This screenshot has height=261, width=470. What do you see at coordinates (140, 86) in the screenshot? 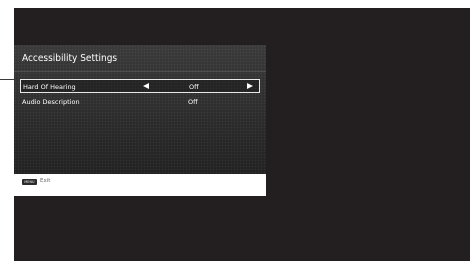
I see `setting-row-hard-of-hearing: Hard Of Hearing Off` at bounding box center [140, 86].